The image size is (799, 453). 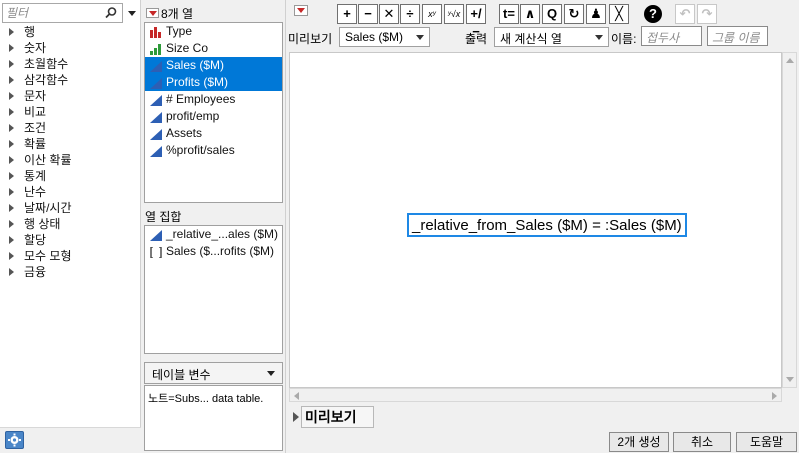 I want to click on function-category-item: 할당, so click(x=71, y=240).